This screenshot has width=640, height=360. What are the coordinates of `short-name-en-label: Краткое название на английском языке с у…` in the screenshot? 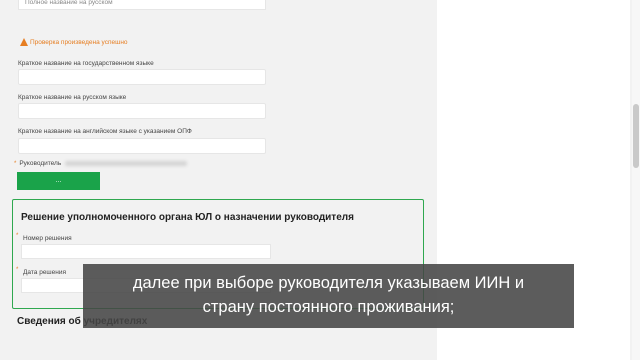 It's located at (105, 131).